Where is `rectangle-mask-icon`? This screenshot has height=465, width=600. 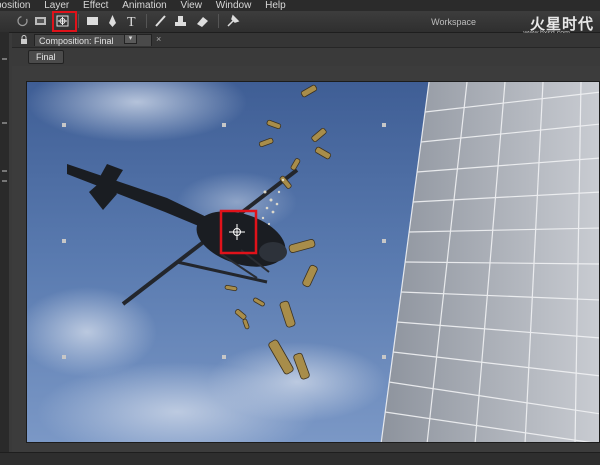 rectangle-mask-icon is located at coordinates (92, 21).